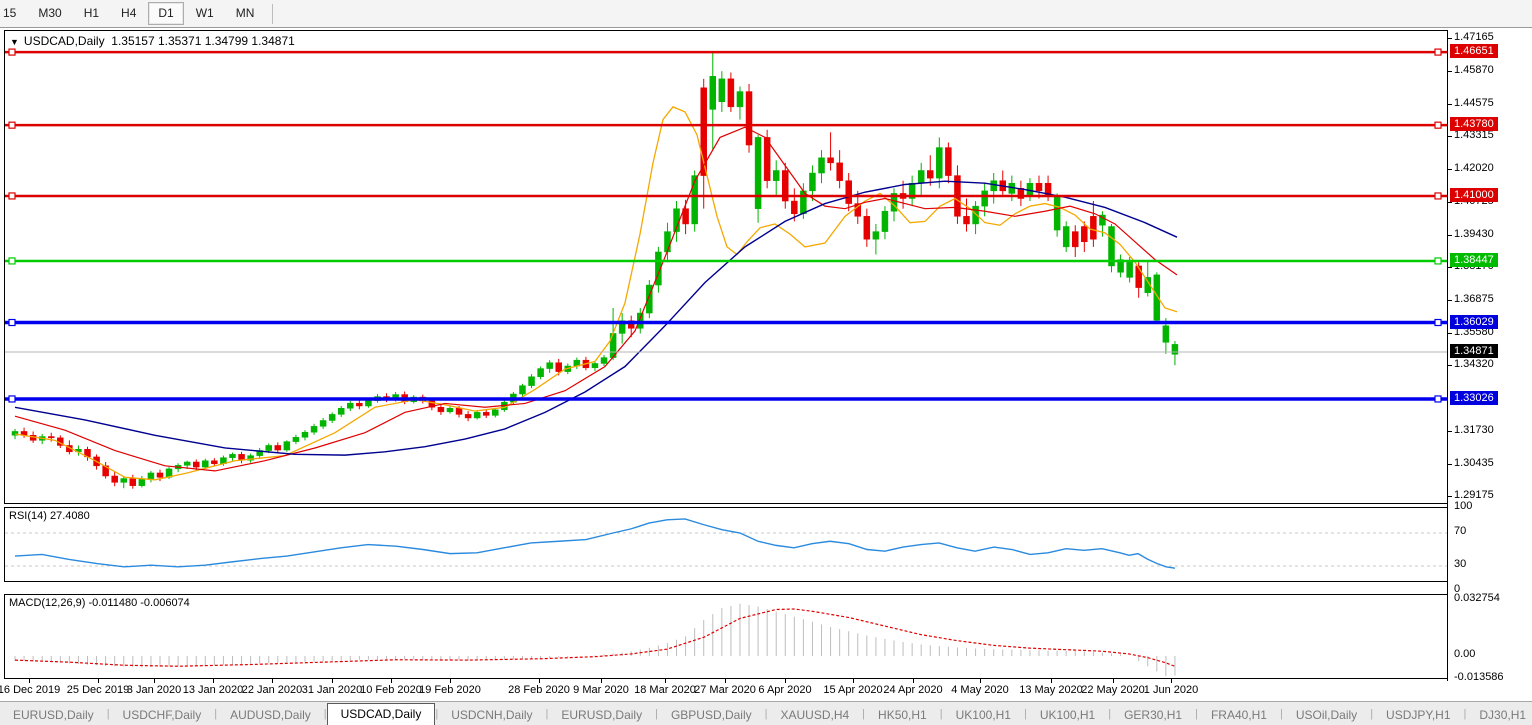  I want to click on symbol-tab-usdjpy-14: USDJPY,H1, so click(1418, 715).